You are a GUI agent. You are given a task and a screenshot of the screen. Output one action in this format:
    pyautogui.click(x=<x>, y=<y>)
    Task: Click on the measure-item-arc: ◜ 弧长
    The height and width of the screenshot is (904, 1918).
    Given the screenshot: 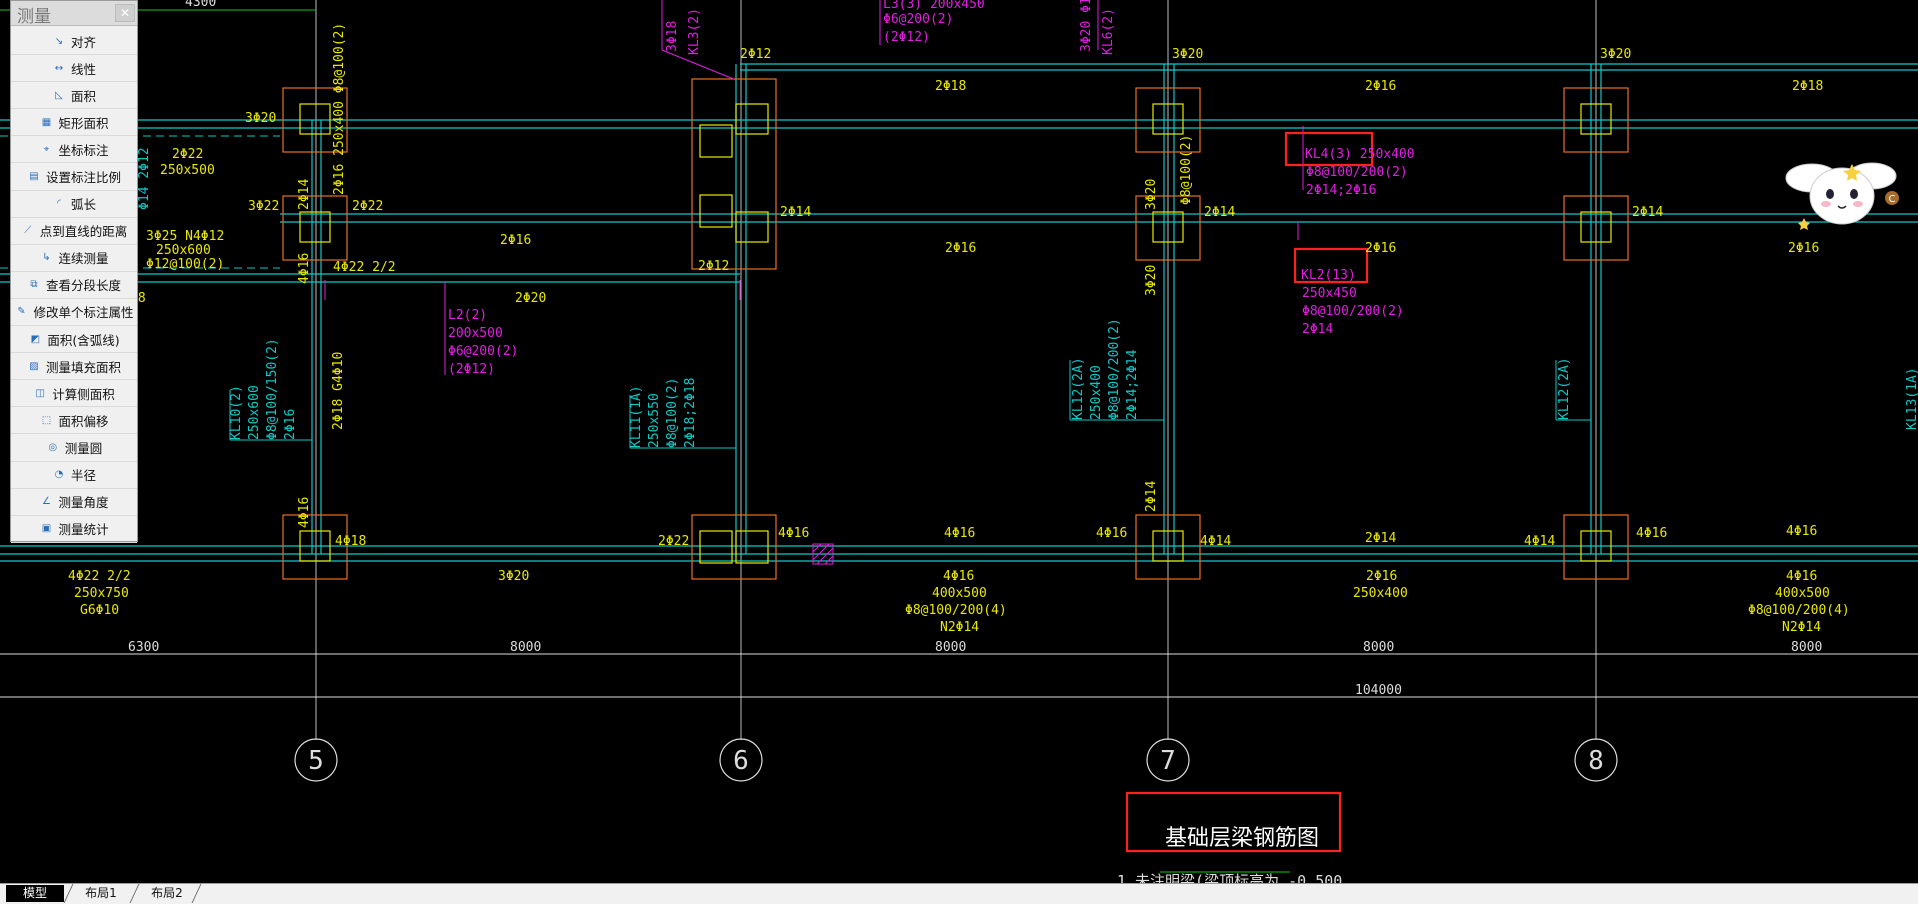 What is the action you would take?
    pyautogui.click(x=74, y=204)
    